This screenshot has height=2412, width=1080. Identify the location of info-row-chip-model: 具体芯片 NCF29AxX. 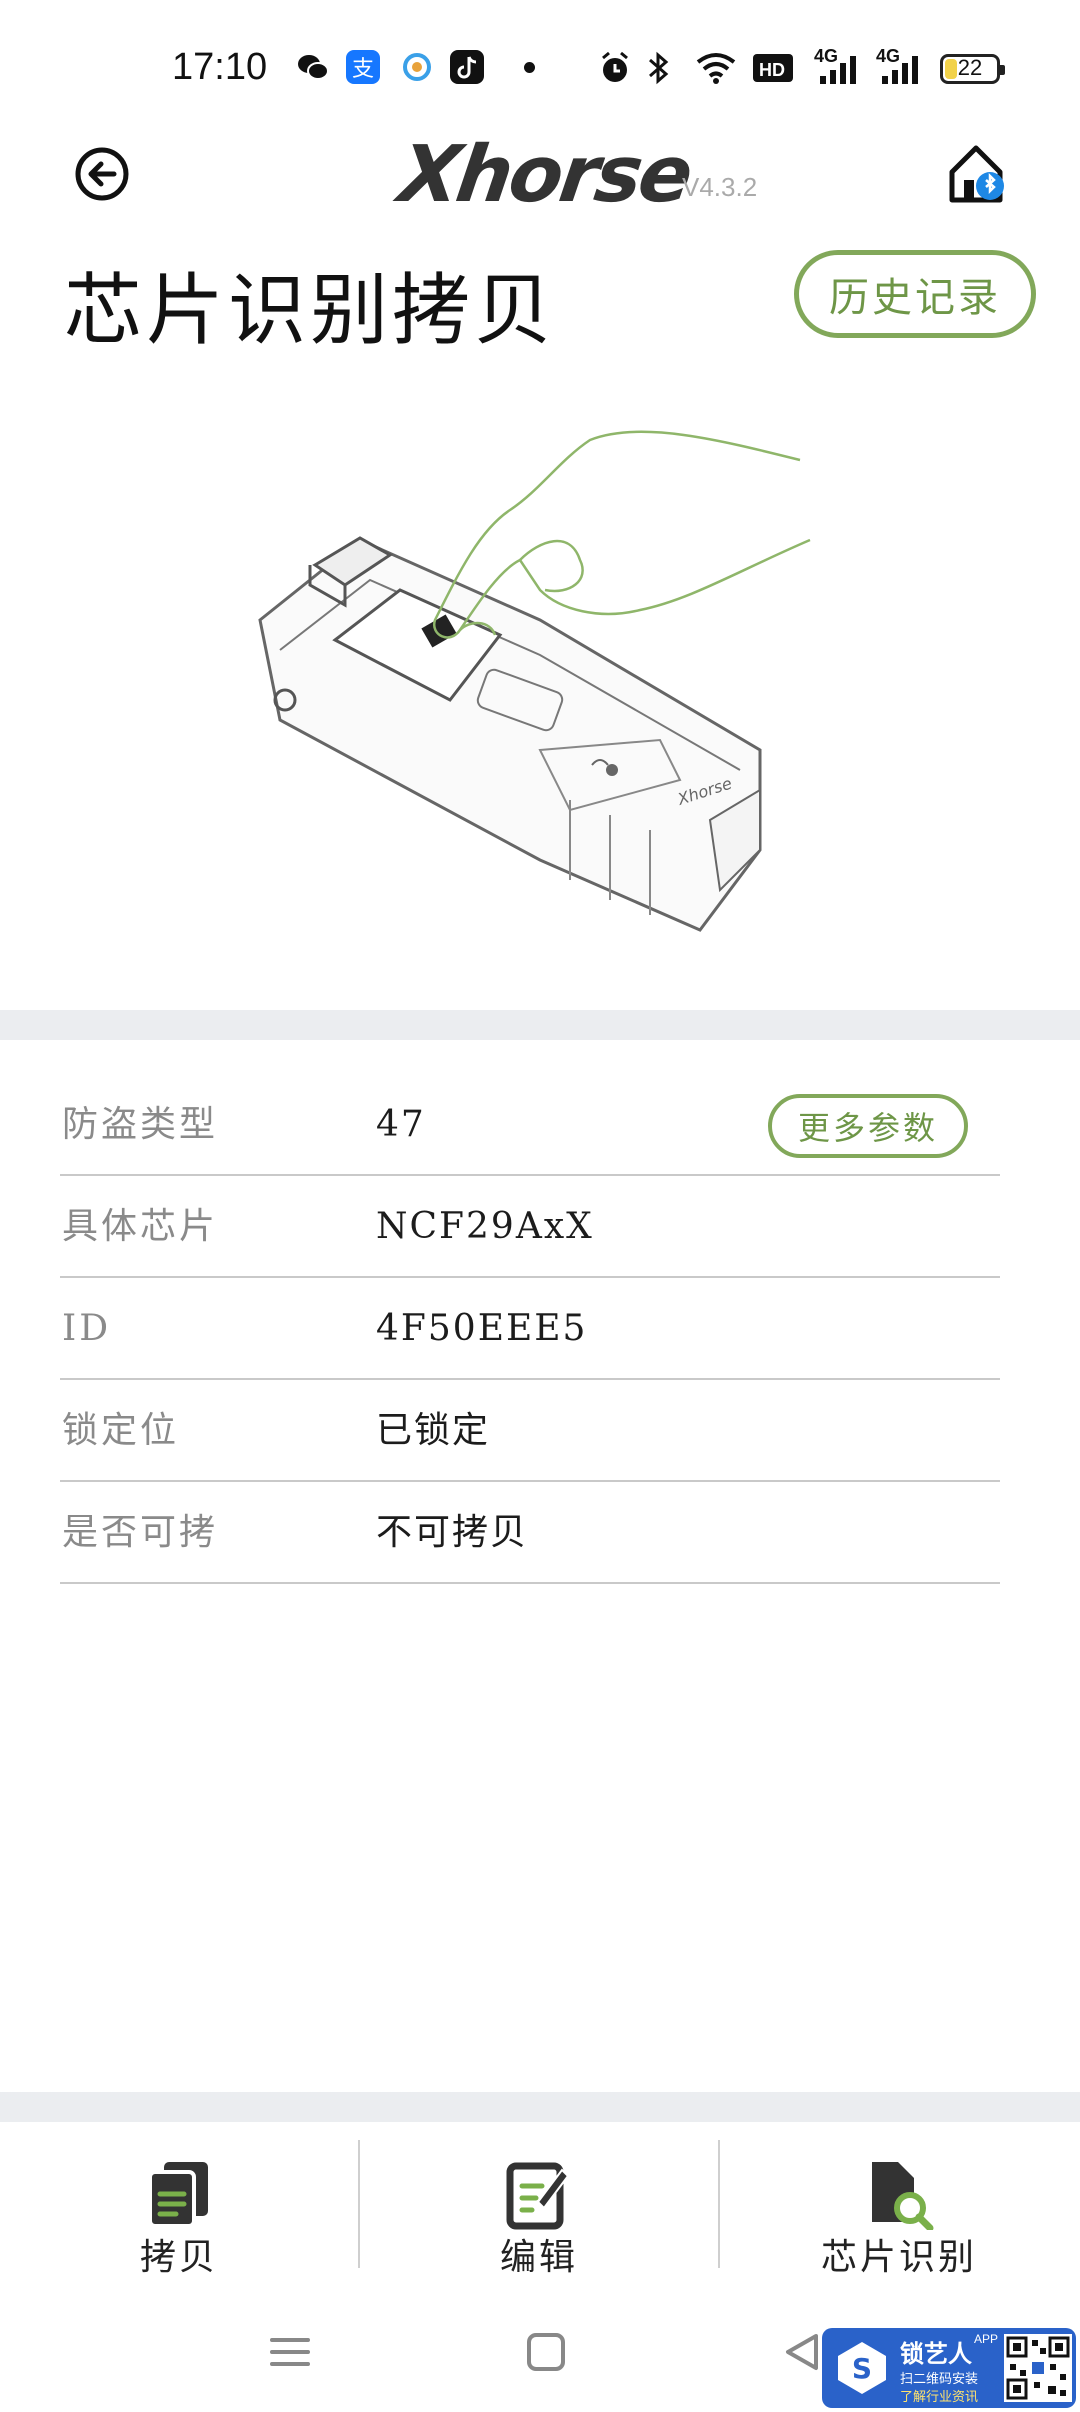
(530, 1227).